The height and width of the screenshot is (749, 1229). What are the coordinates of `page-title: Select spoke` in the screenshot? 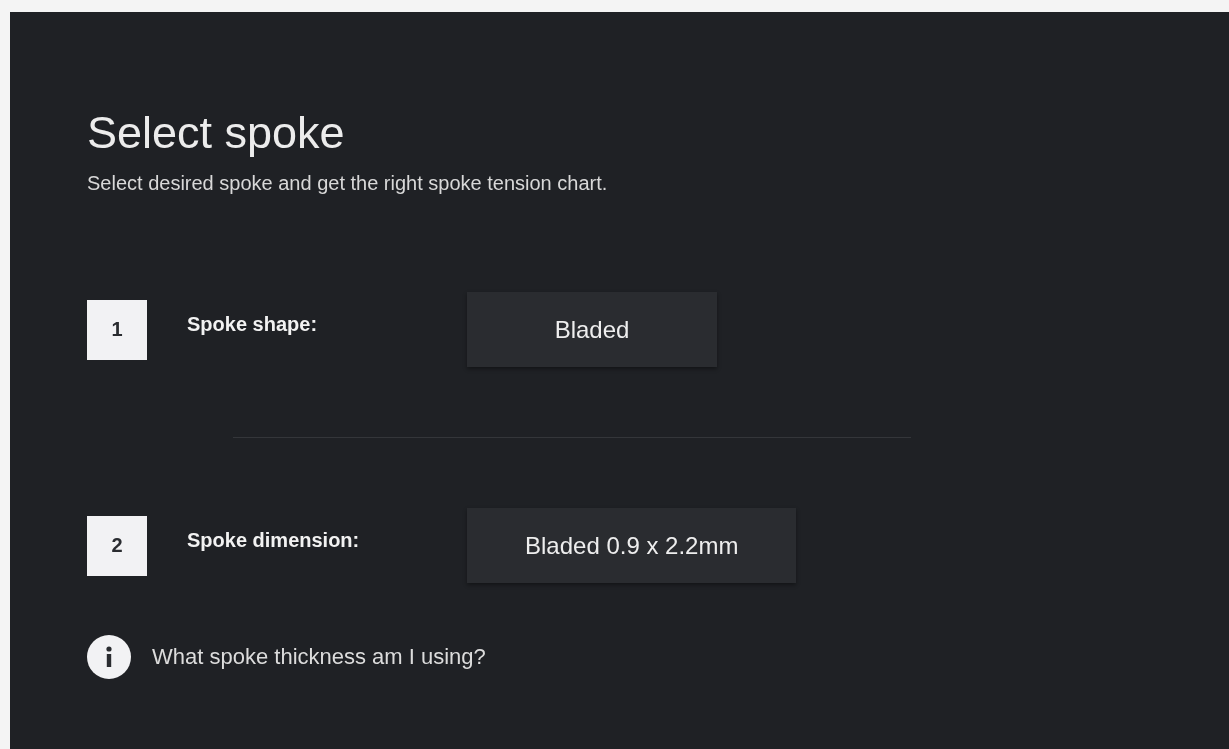 It's located at (216, 133).